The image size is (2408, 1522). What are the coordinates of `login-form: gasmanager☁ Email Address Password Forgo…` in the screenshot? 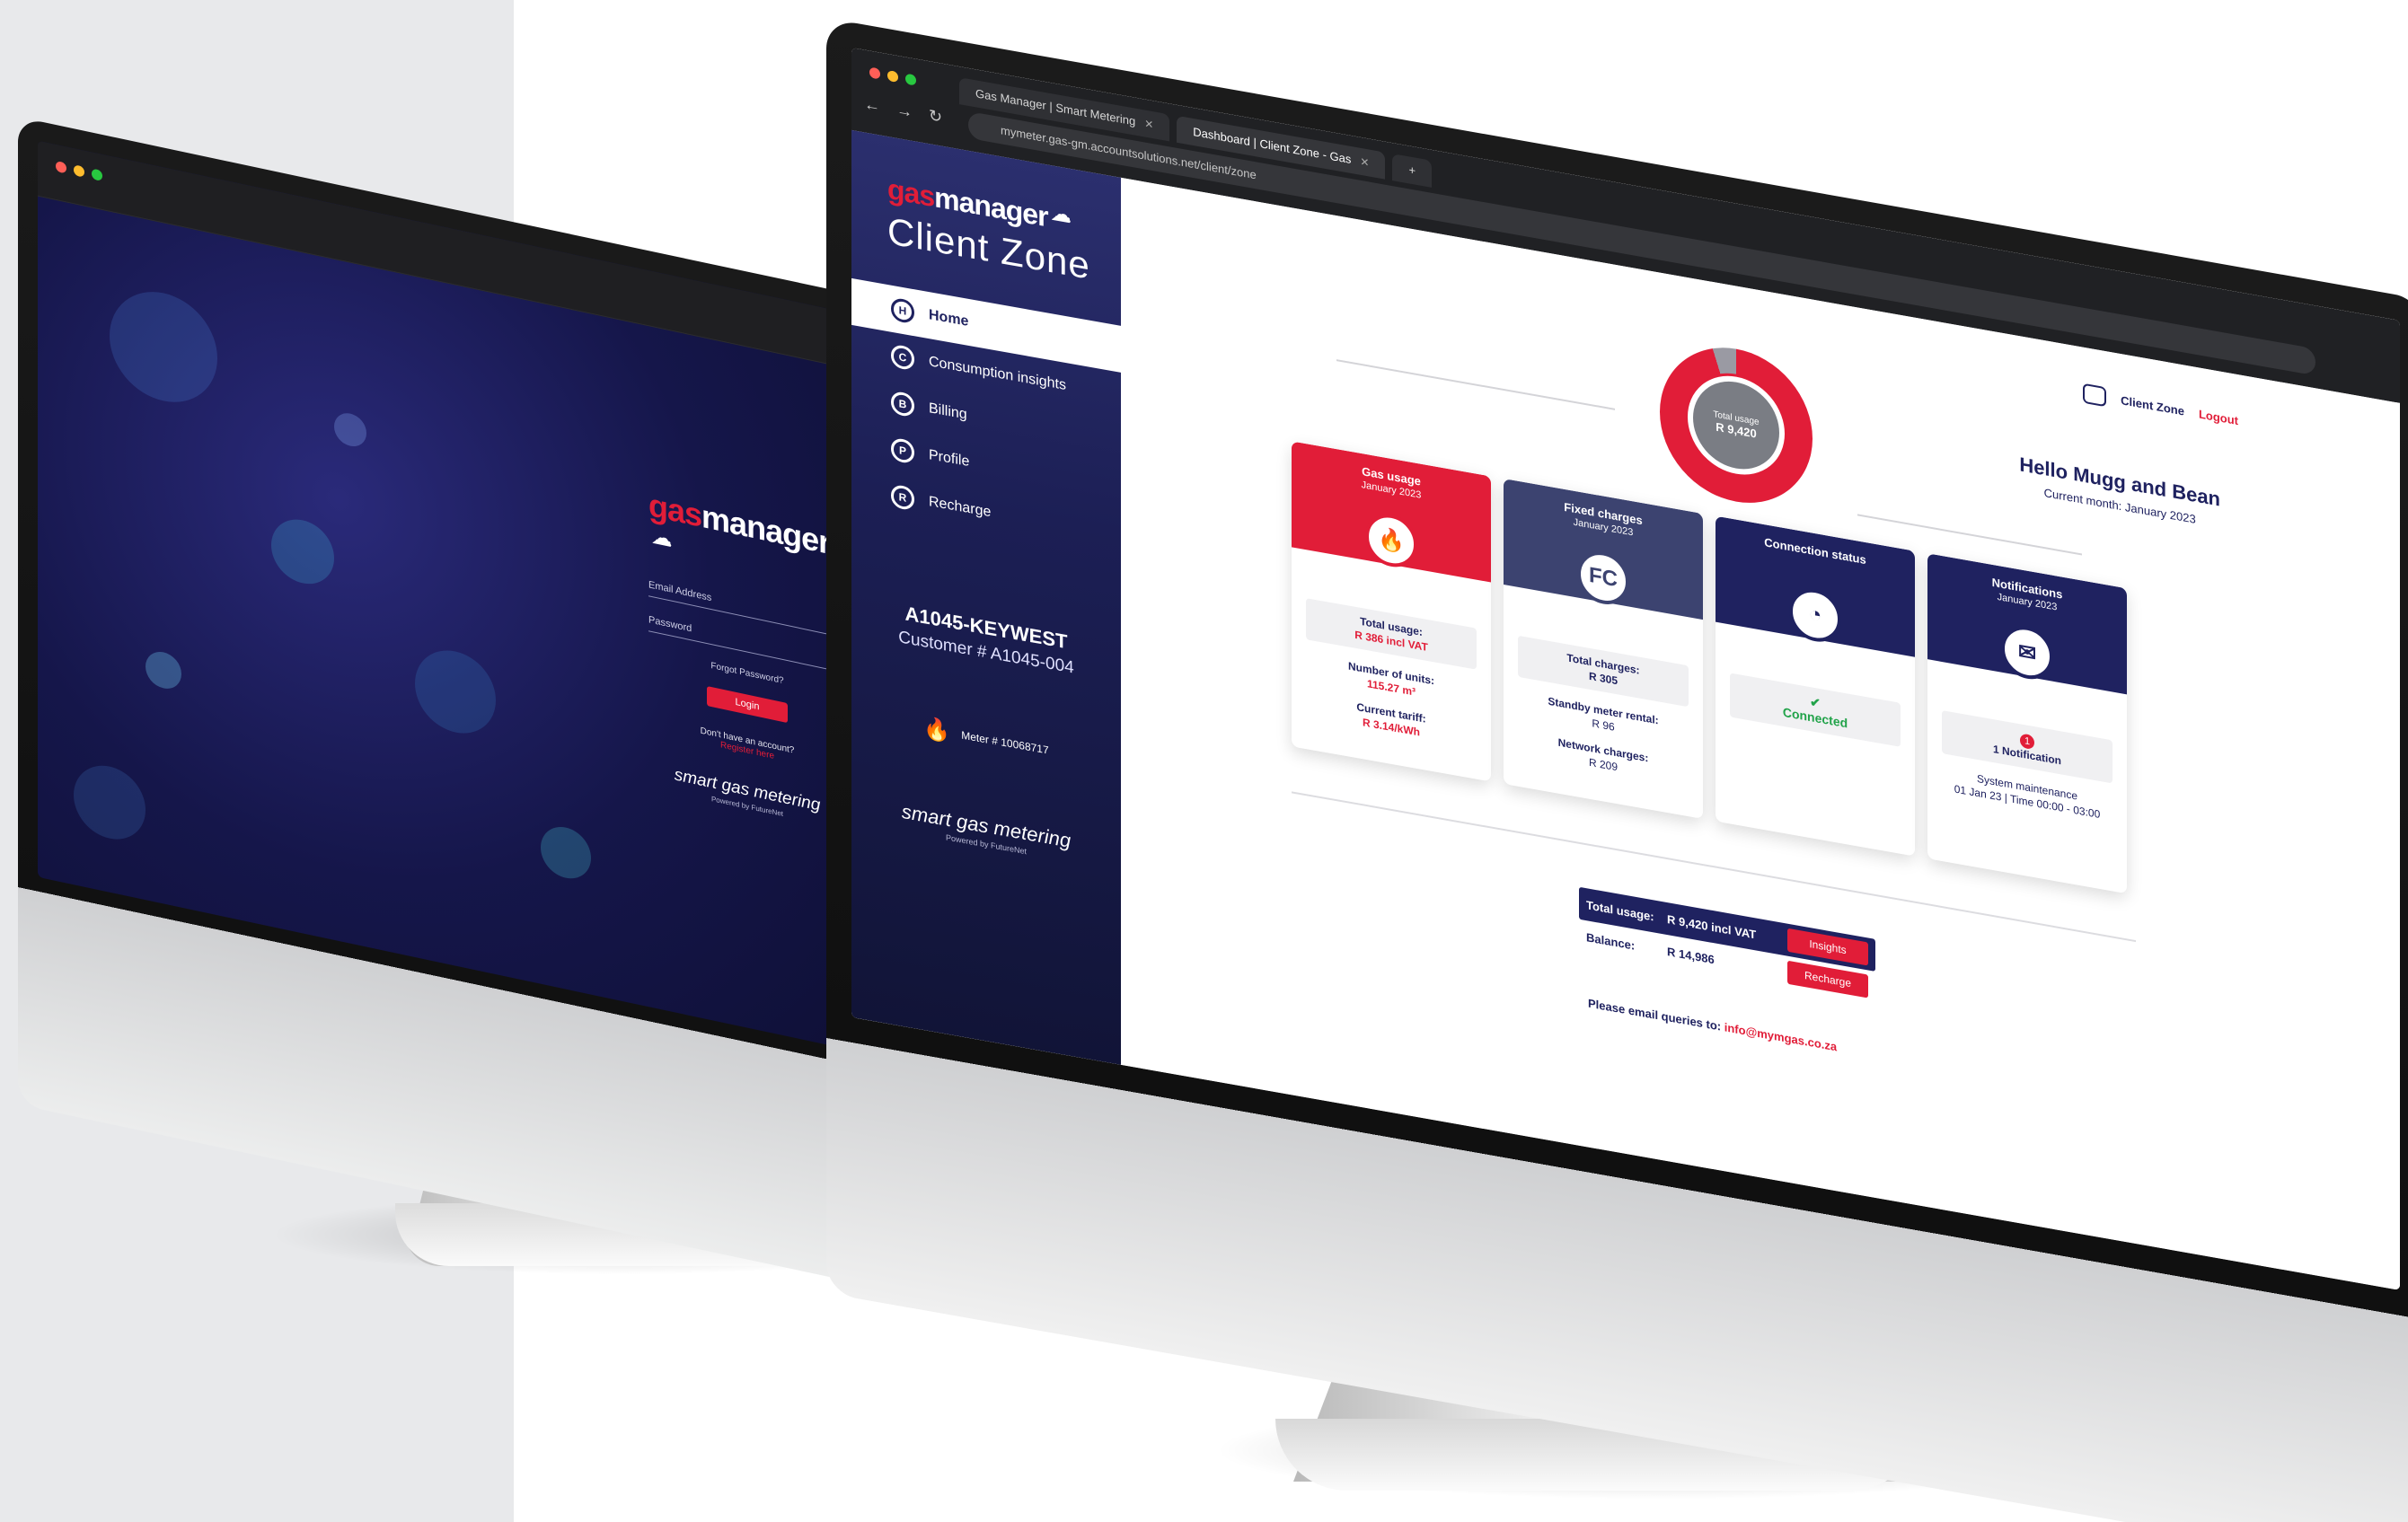 It's located at (747, 658).